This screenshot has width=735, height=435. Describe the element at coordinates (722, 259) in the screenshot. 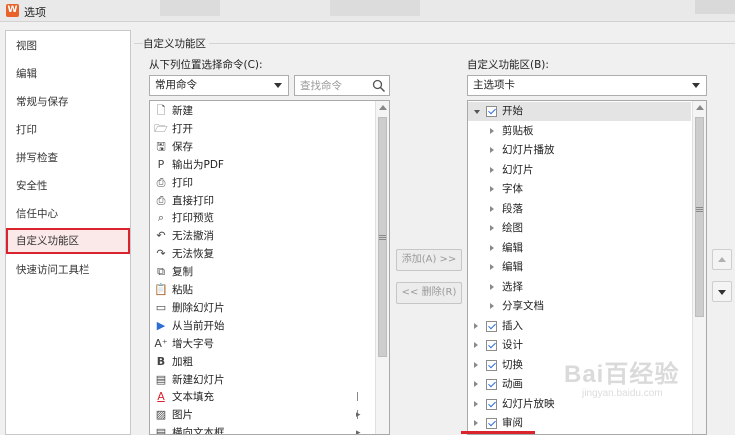

I see `move-up-button` at that location.